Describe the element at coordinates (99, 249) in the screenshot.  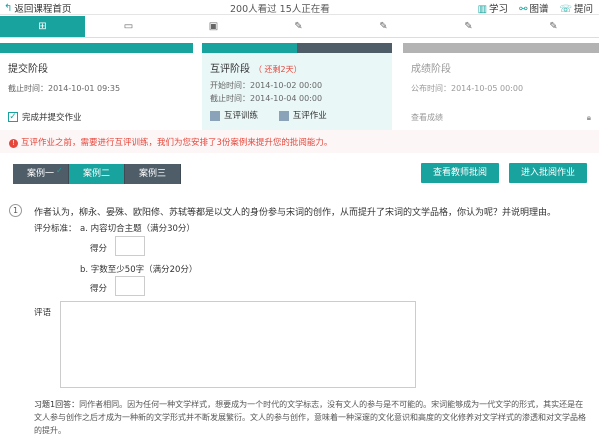
I see `score-label-a: 得分` at that location.